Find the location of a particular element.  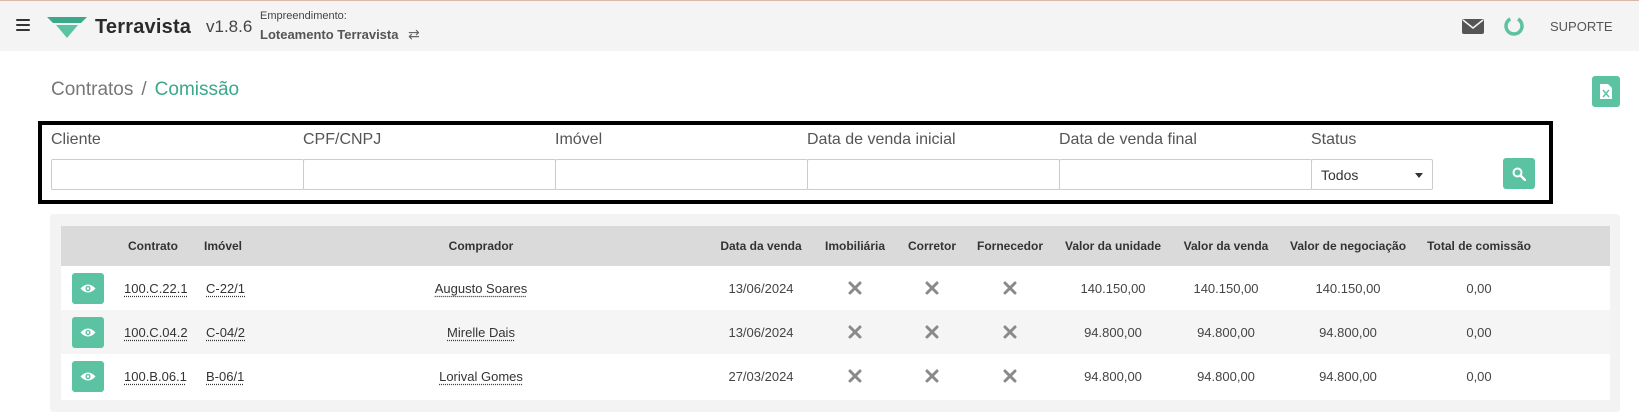

filter-cpf: CPF/CNPJ is located at coordinates (429, 160).